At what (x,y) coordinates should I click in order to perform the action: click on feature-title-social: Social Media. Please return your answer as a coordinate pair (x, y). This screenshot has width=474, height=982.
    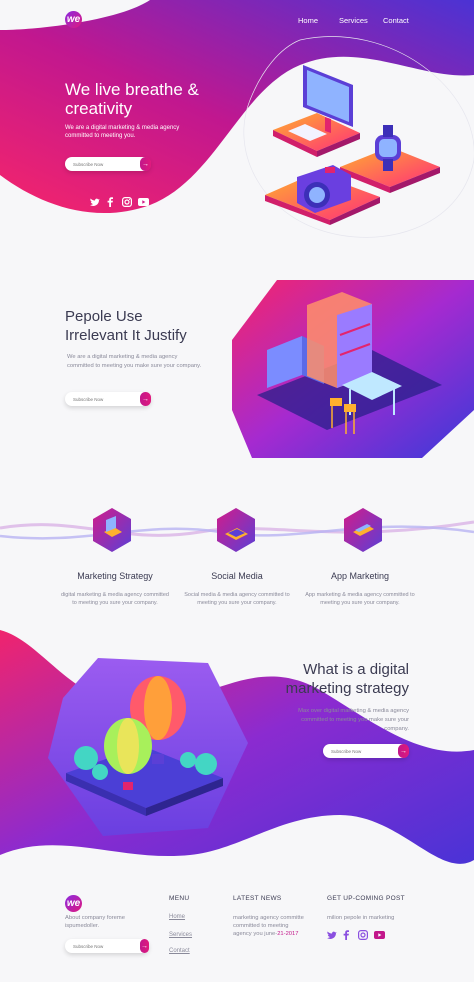
    Looking at the image, I should click on (237, 576).